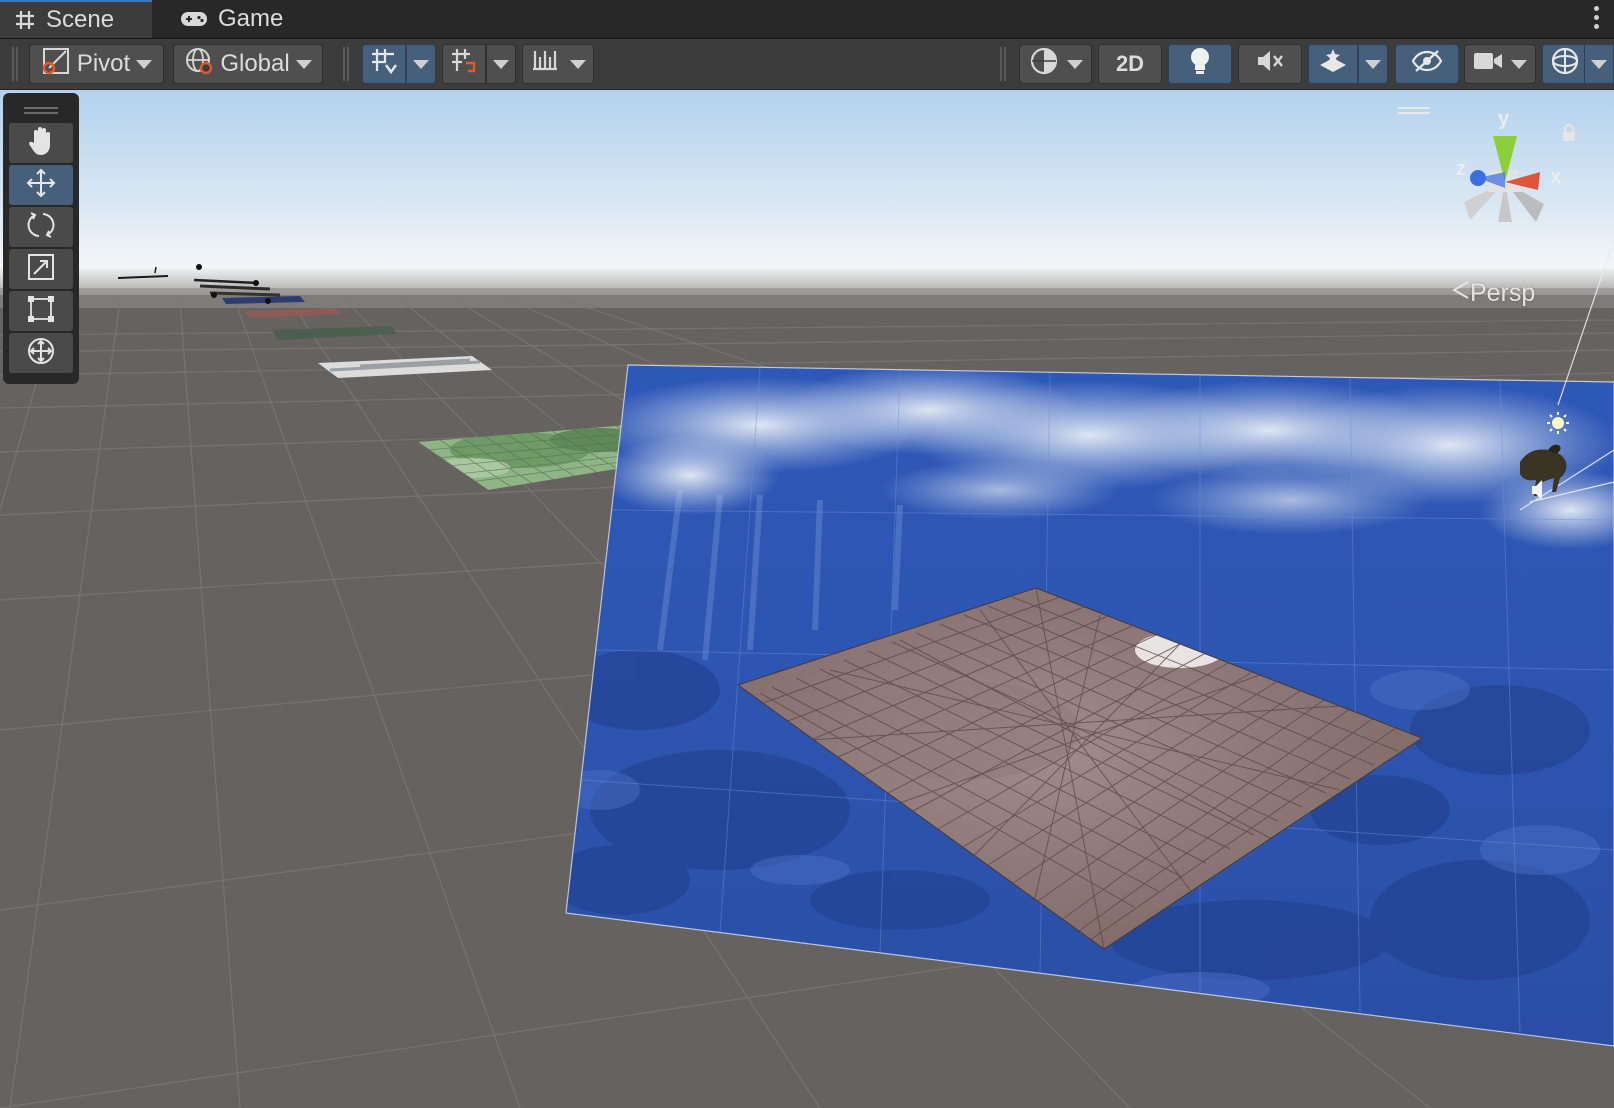 This screenshot has width=1614, height=1108. What do you see at coordinates (1556, 177) in the screenshot?
I see `gizmo-x-label: x` at bounding box center [1556, 177].